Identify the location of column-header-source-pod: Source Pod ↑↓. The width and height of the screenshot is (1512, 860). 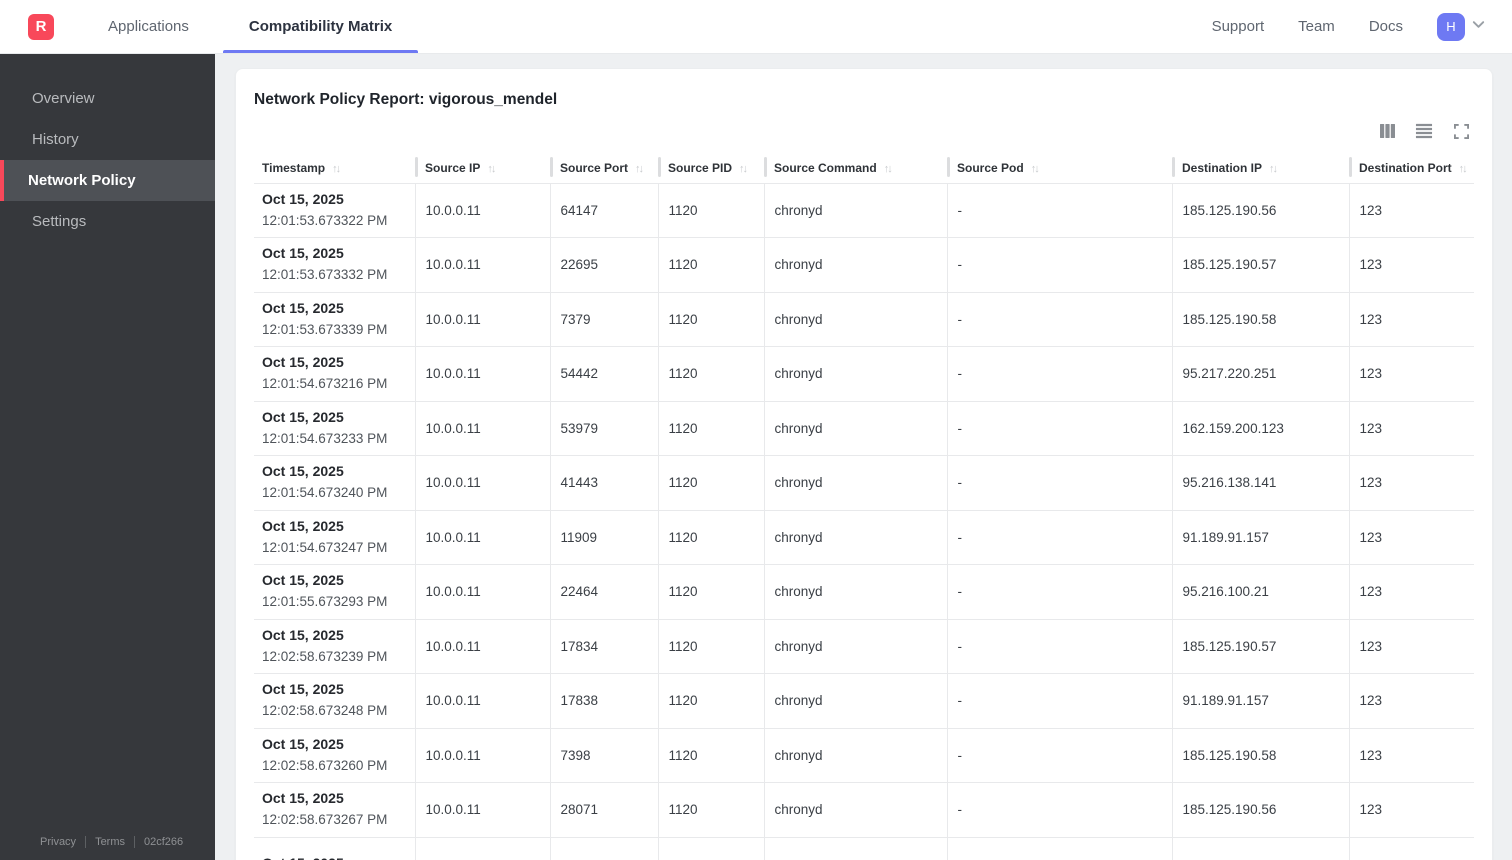
(1059, 168).